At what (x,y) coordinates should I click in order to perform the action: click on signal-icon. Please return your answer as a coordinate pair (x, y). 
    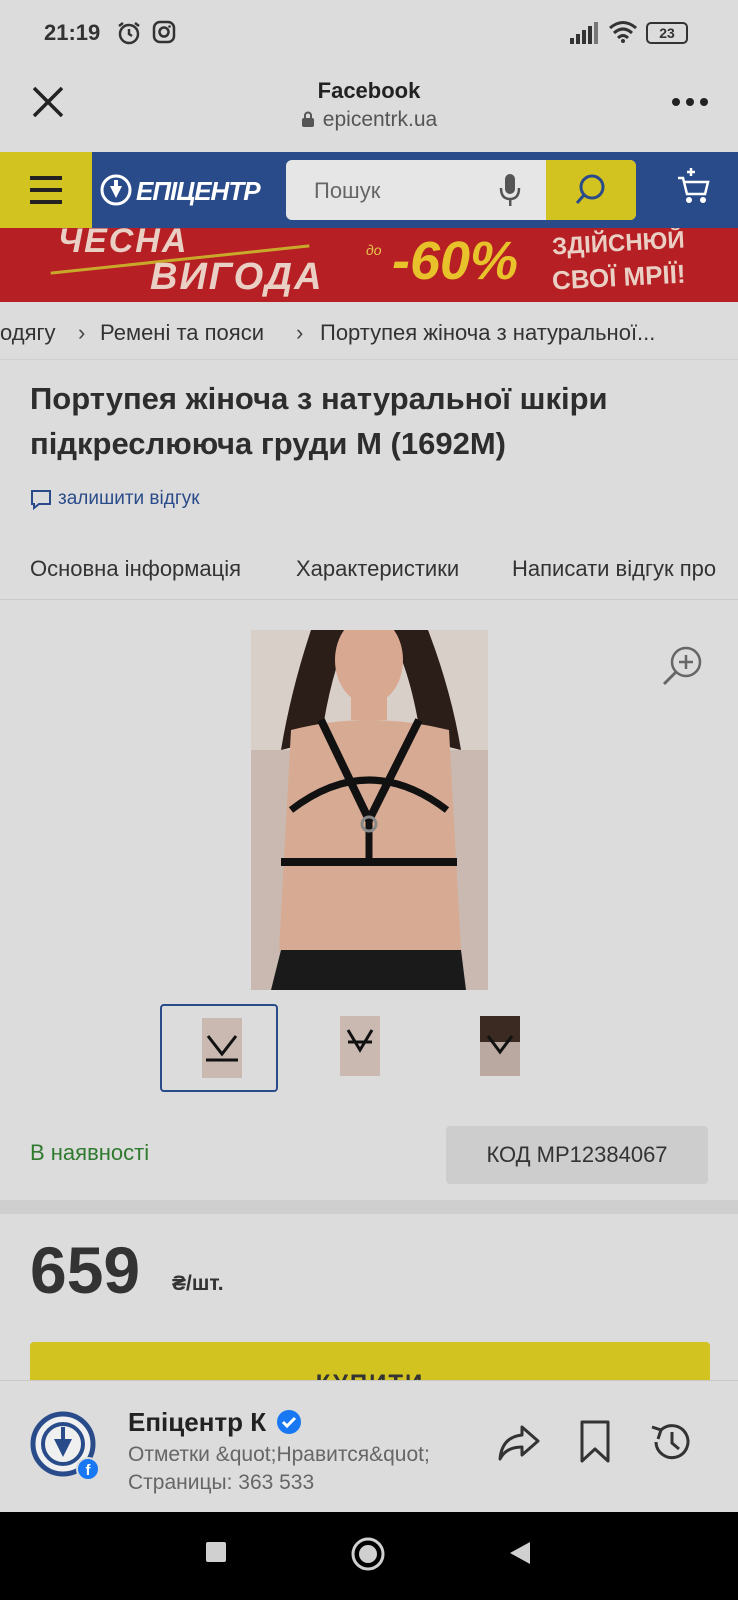
    Looking at the image, I should click on (584, 33).